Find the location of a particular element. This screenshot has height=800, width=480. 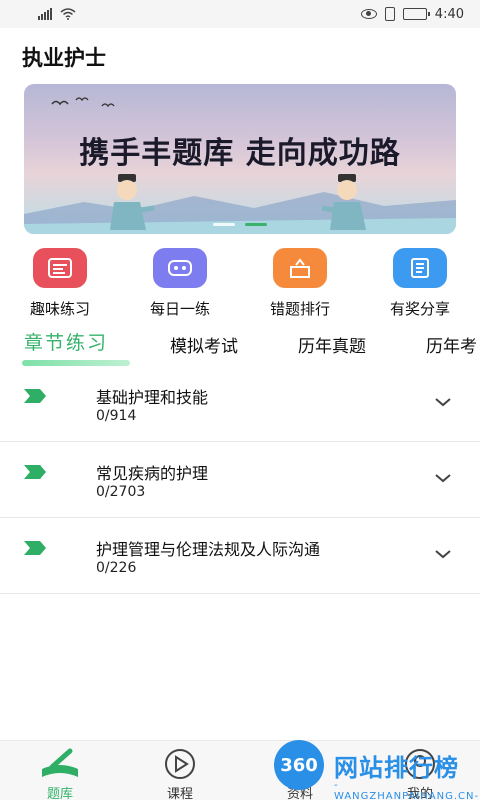

quick-item-label: 每日一练 is located at coordinates (179, 309).